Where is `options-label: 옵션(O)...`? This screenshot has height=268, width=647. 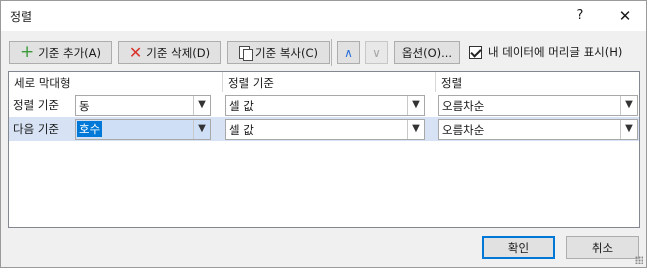
options-label: 옵션(O)... is located at coordinates (427, 52).